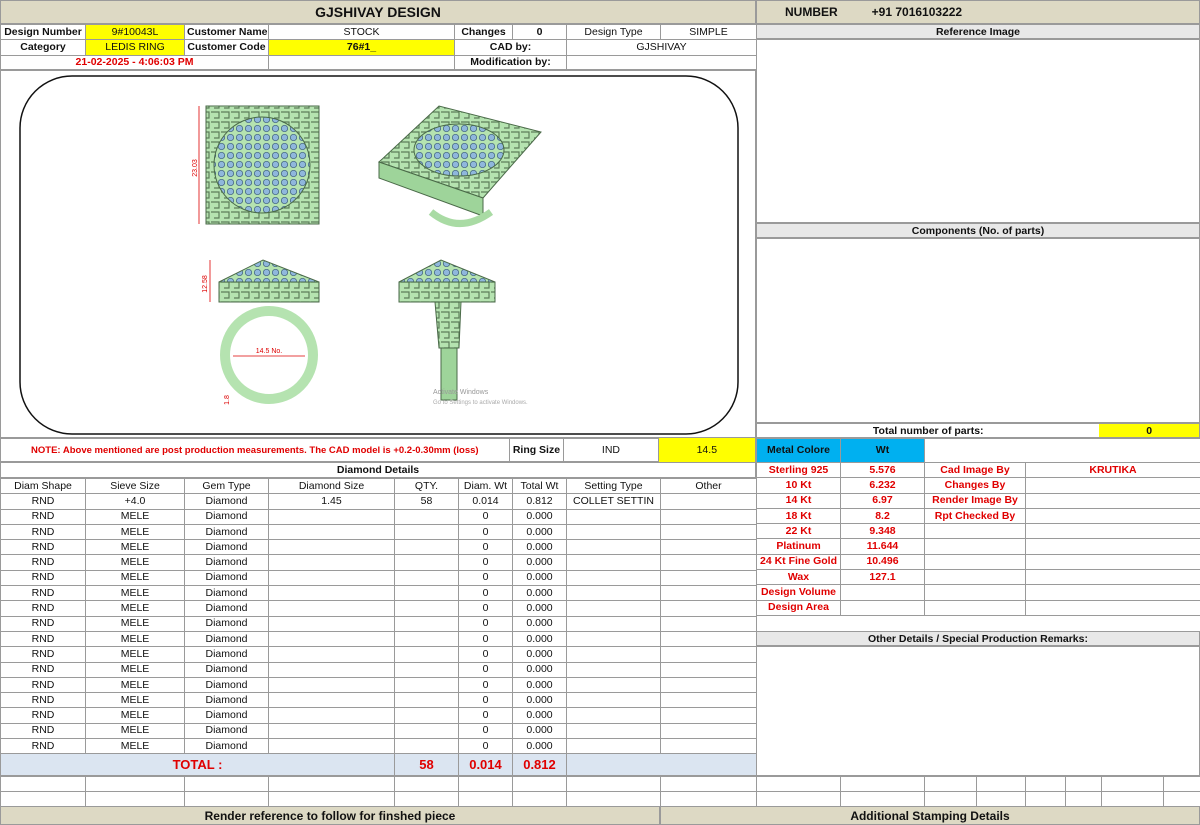  Describe the element at coordinates (661, 47) in the screenshot. I see `cad-by-value: GJSHIVAY` at that location.